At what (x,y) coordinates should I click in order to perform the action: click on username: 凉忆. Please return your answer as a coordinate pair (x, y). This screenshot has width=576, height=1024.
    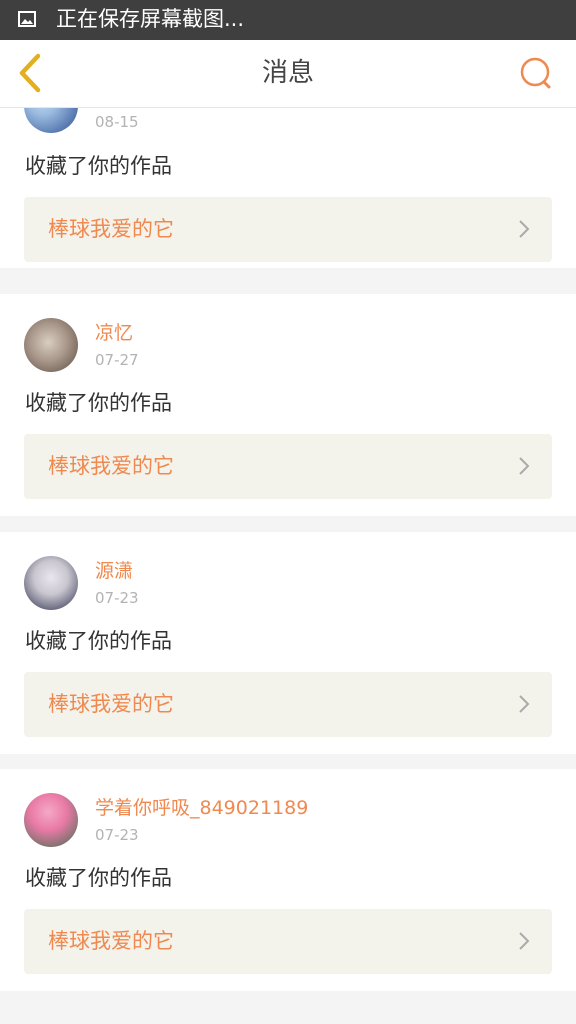
    Looking at the image, I should click on (114, 333).